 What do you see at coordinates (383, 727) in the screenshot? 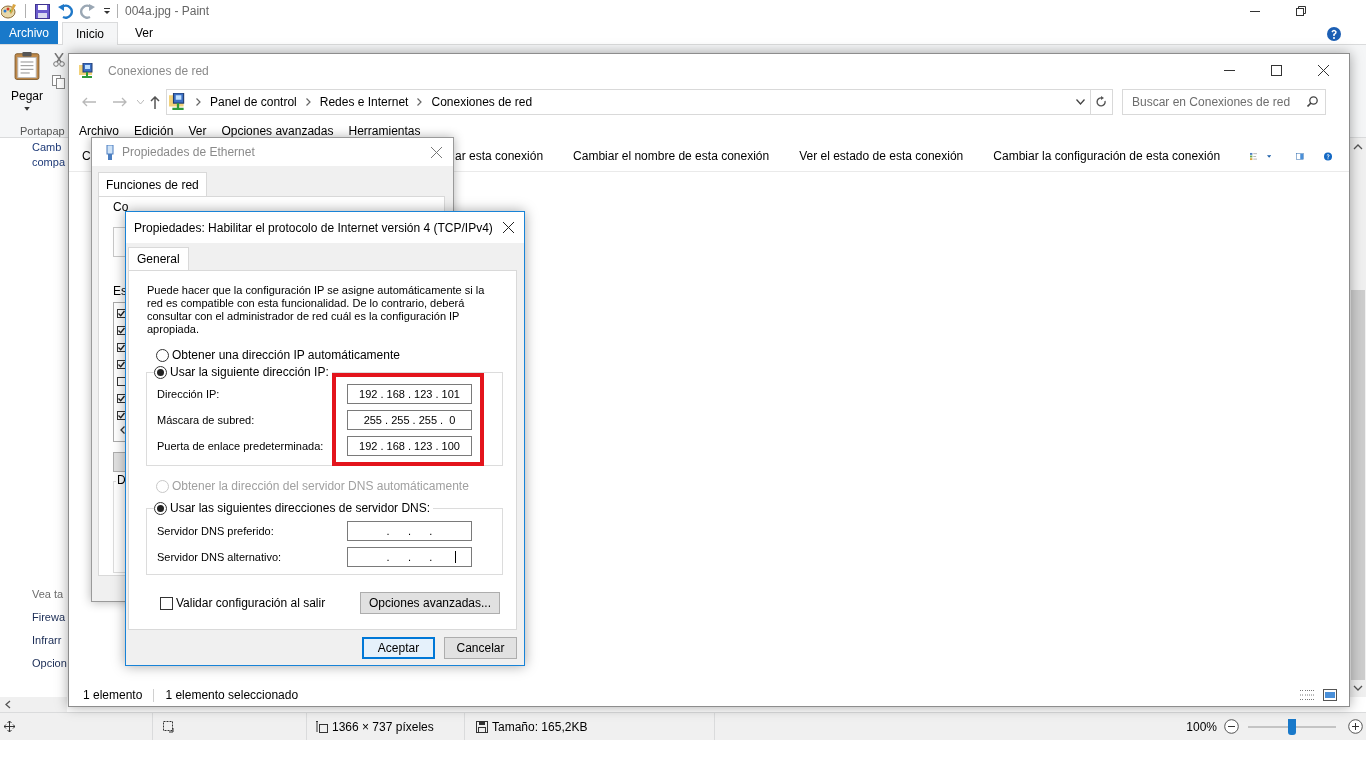
I see `image-dimensions: 1366 × 737 píxeles` at bounding box center [383, 727].